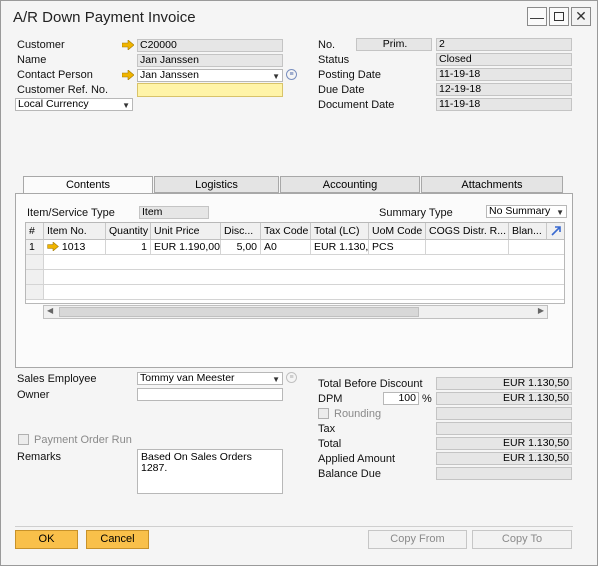  What do you see at coordinates (397, 247) in the screenshot?
I see `uom-code-cell: PCS` at bounding box center [397, 247].